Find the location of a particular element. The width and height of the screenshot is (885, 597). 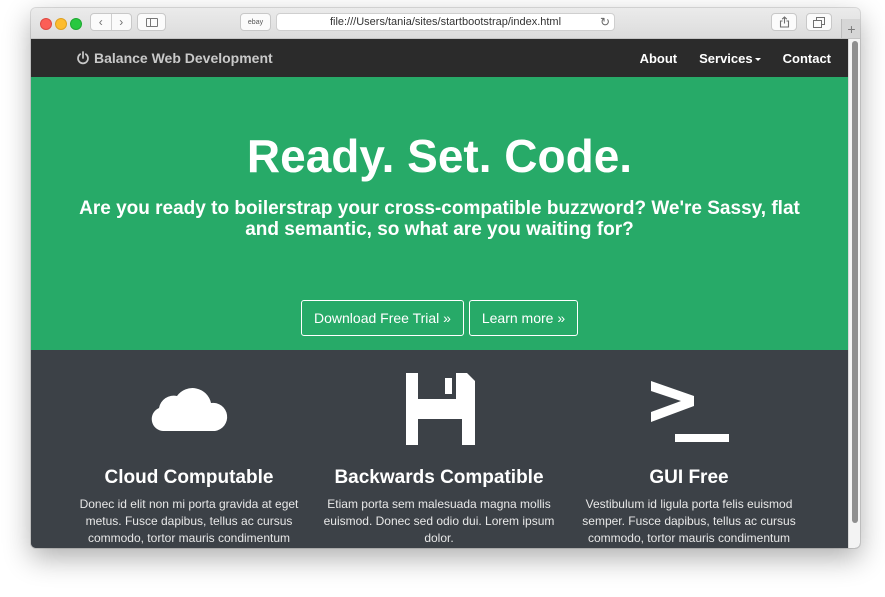

download-trial-button: Download Free Trial » is located at coordinates (382, 318).